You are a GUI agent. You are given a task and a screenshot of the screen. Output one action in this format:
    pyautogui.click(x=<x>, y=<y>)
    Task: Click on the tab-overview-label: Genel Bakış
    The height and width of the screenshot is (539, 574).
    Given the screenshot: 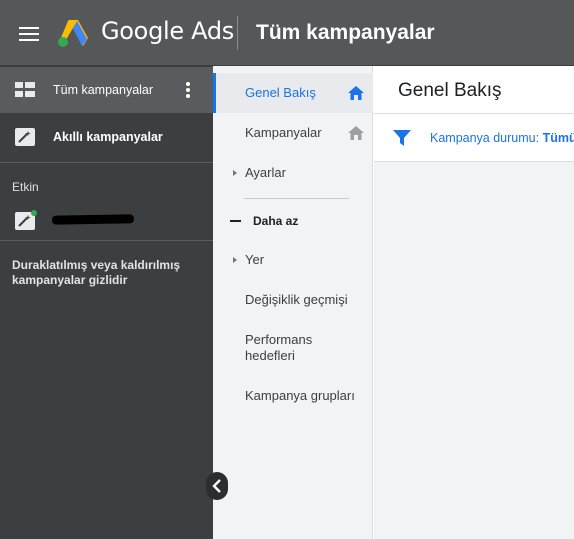 What is the action you would take?
    pyautogui.click(x=280, y=92)
    